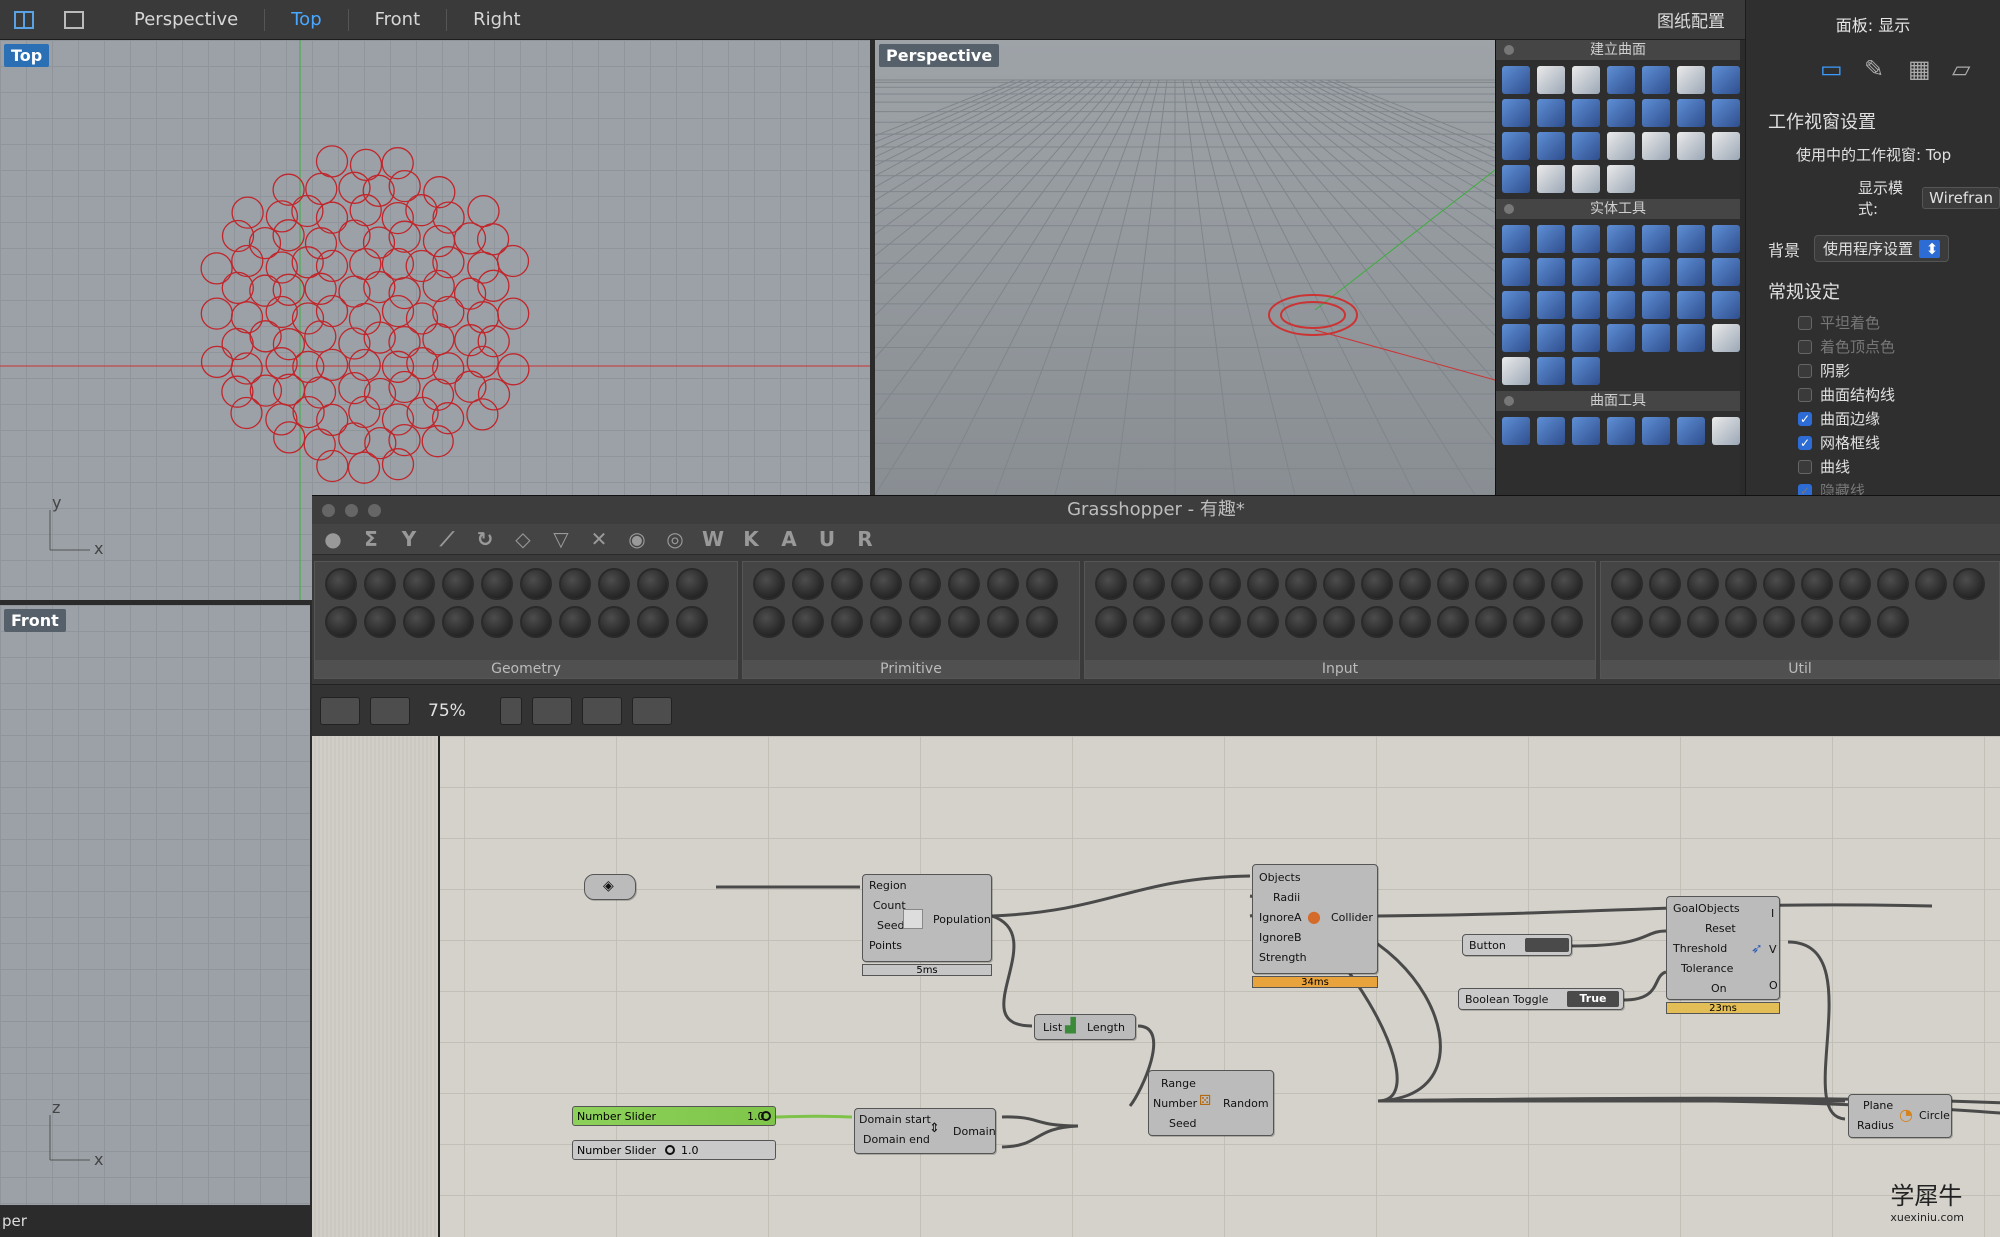 This screenshot has height=1237, width=2000. Describe the element at coordinates (610, 887) in the screenshot. I see `geometry-param: ◈` at that location.